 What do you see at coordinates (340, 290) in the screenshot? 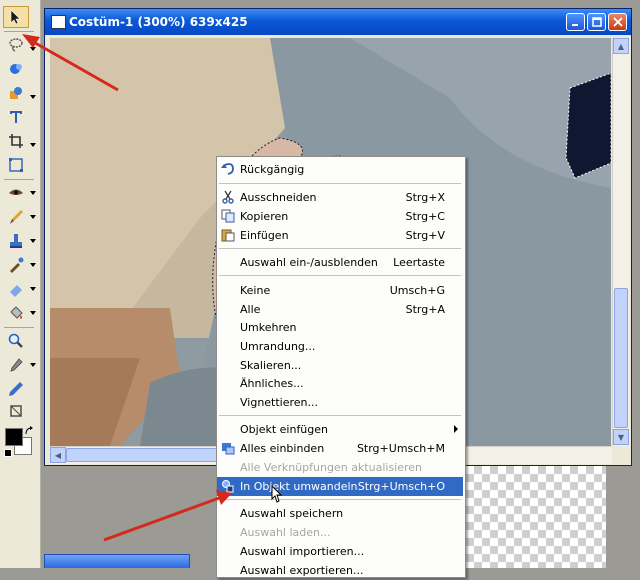
I see `menu-item-none: Keine Umsch+G` at bounding box center [340, 290].